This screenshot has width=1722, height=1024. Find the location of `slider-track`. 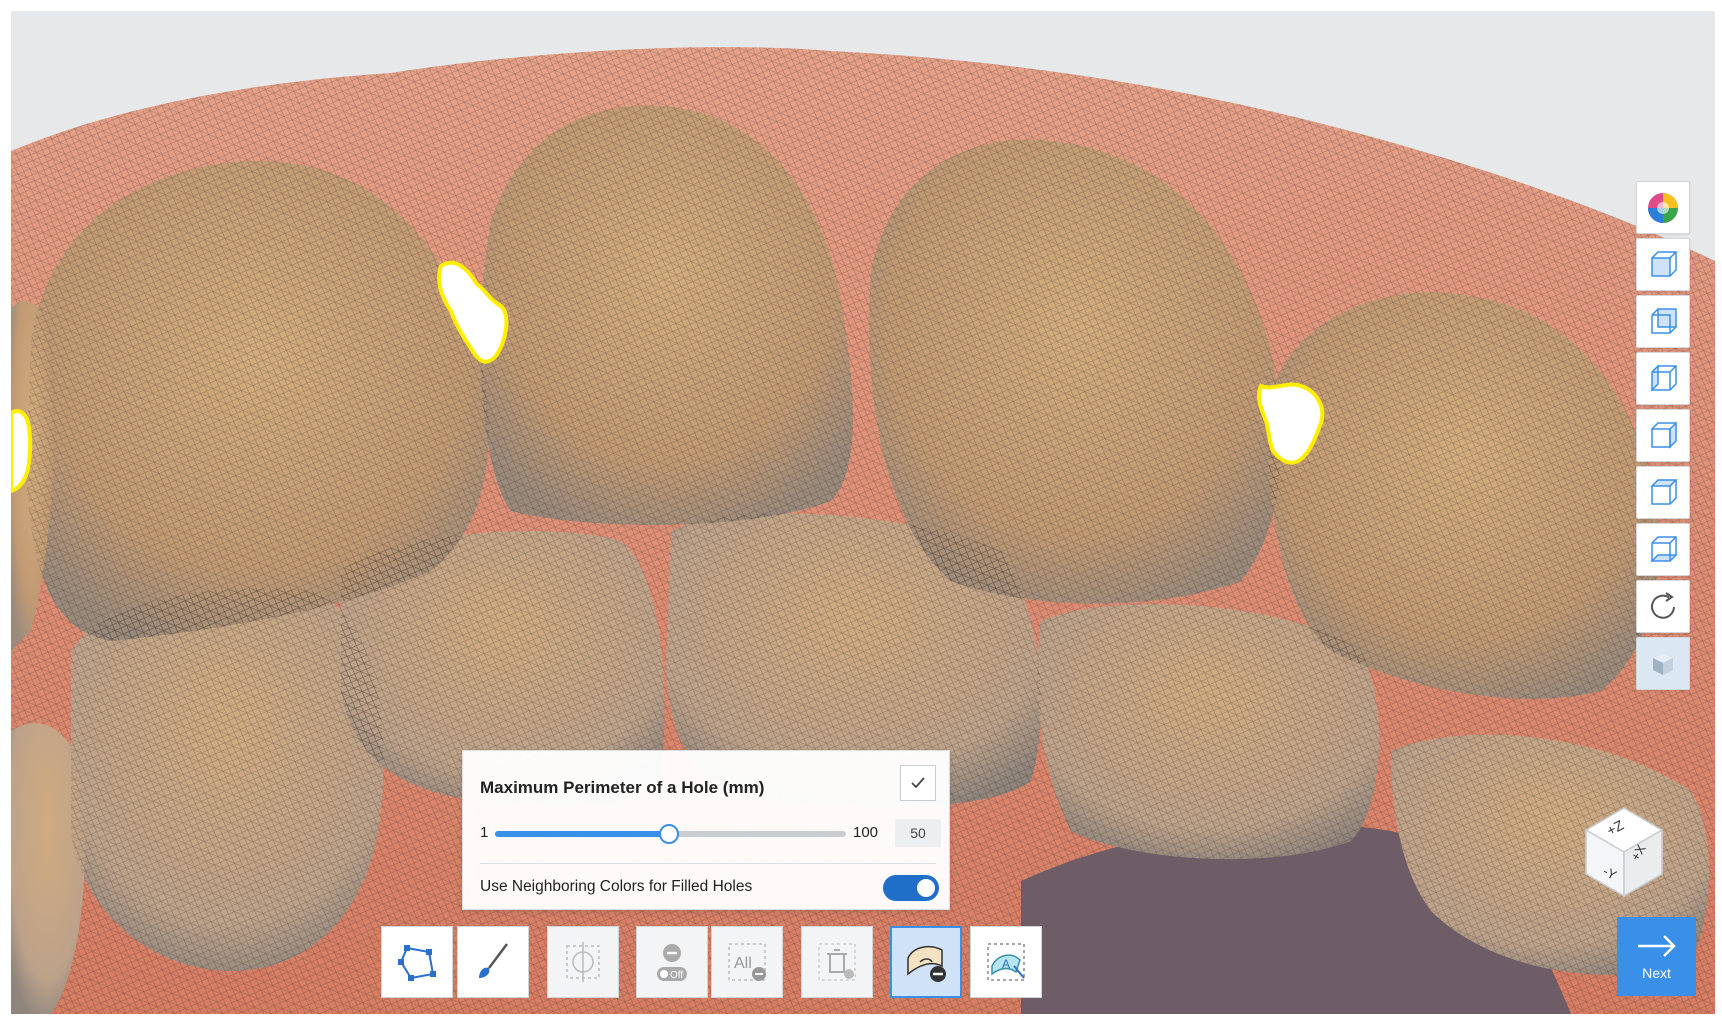

slider-track is located at coordinates (670, 834).